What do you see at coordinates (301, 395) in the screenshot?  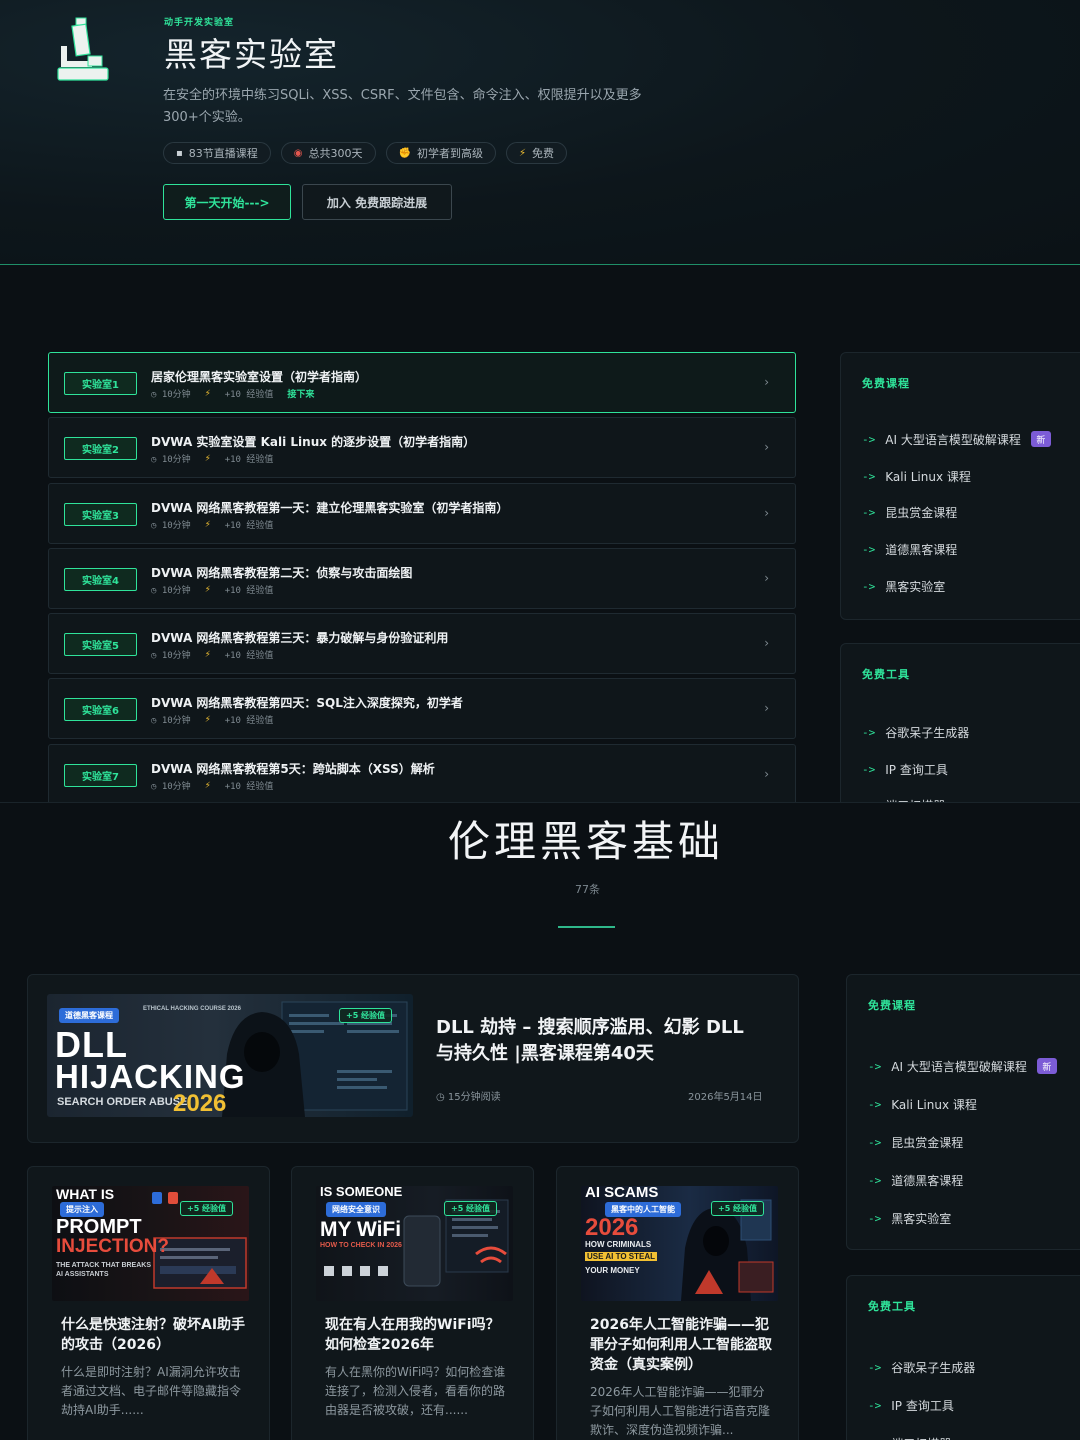 I see `next-label: 接下来` at bounding box center [301, 395].